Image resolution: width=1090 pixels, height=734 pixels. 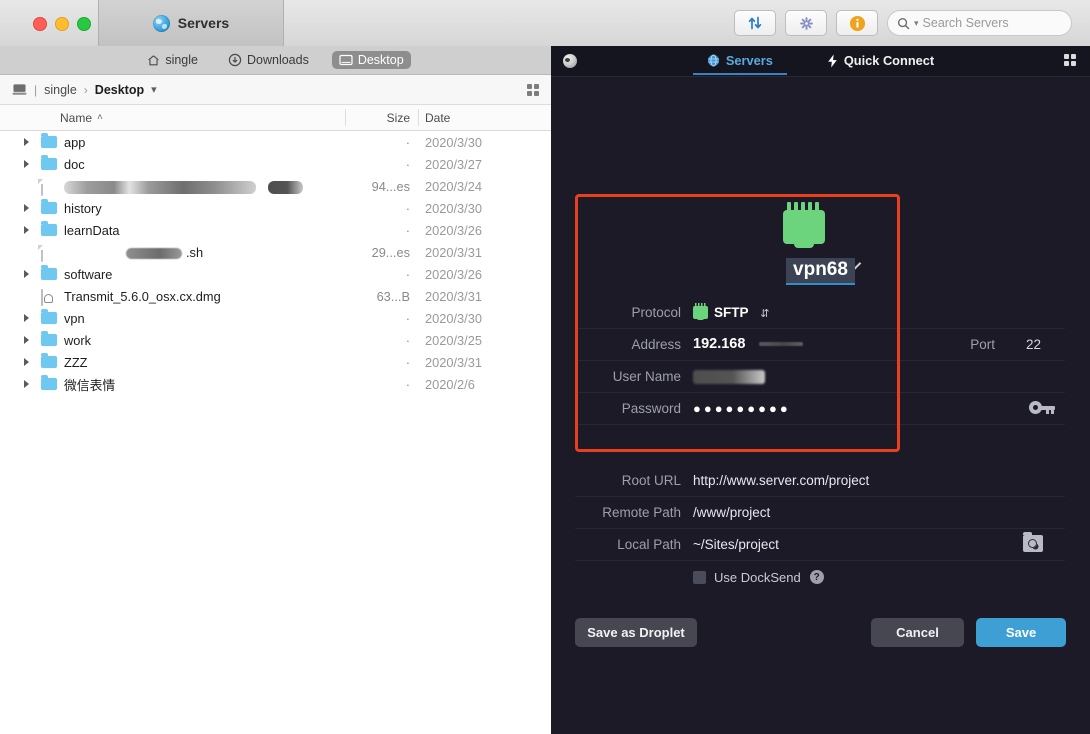 I want to click on table-row: software · 2020/3/26, so click(x=275, y=274).